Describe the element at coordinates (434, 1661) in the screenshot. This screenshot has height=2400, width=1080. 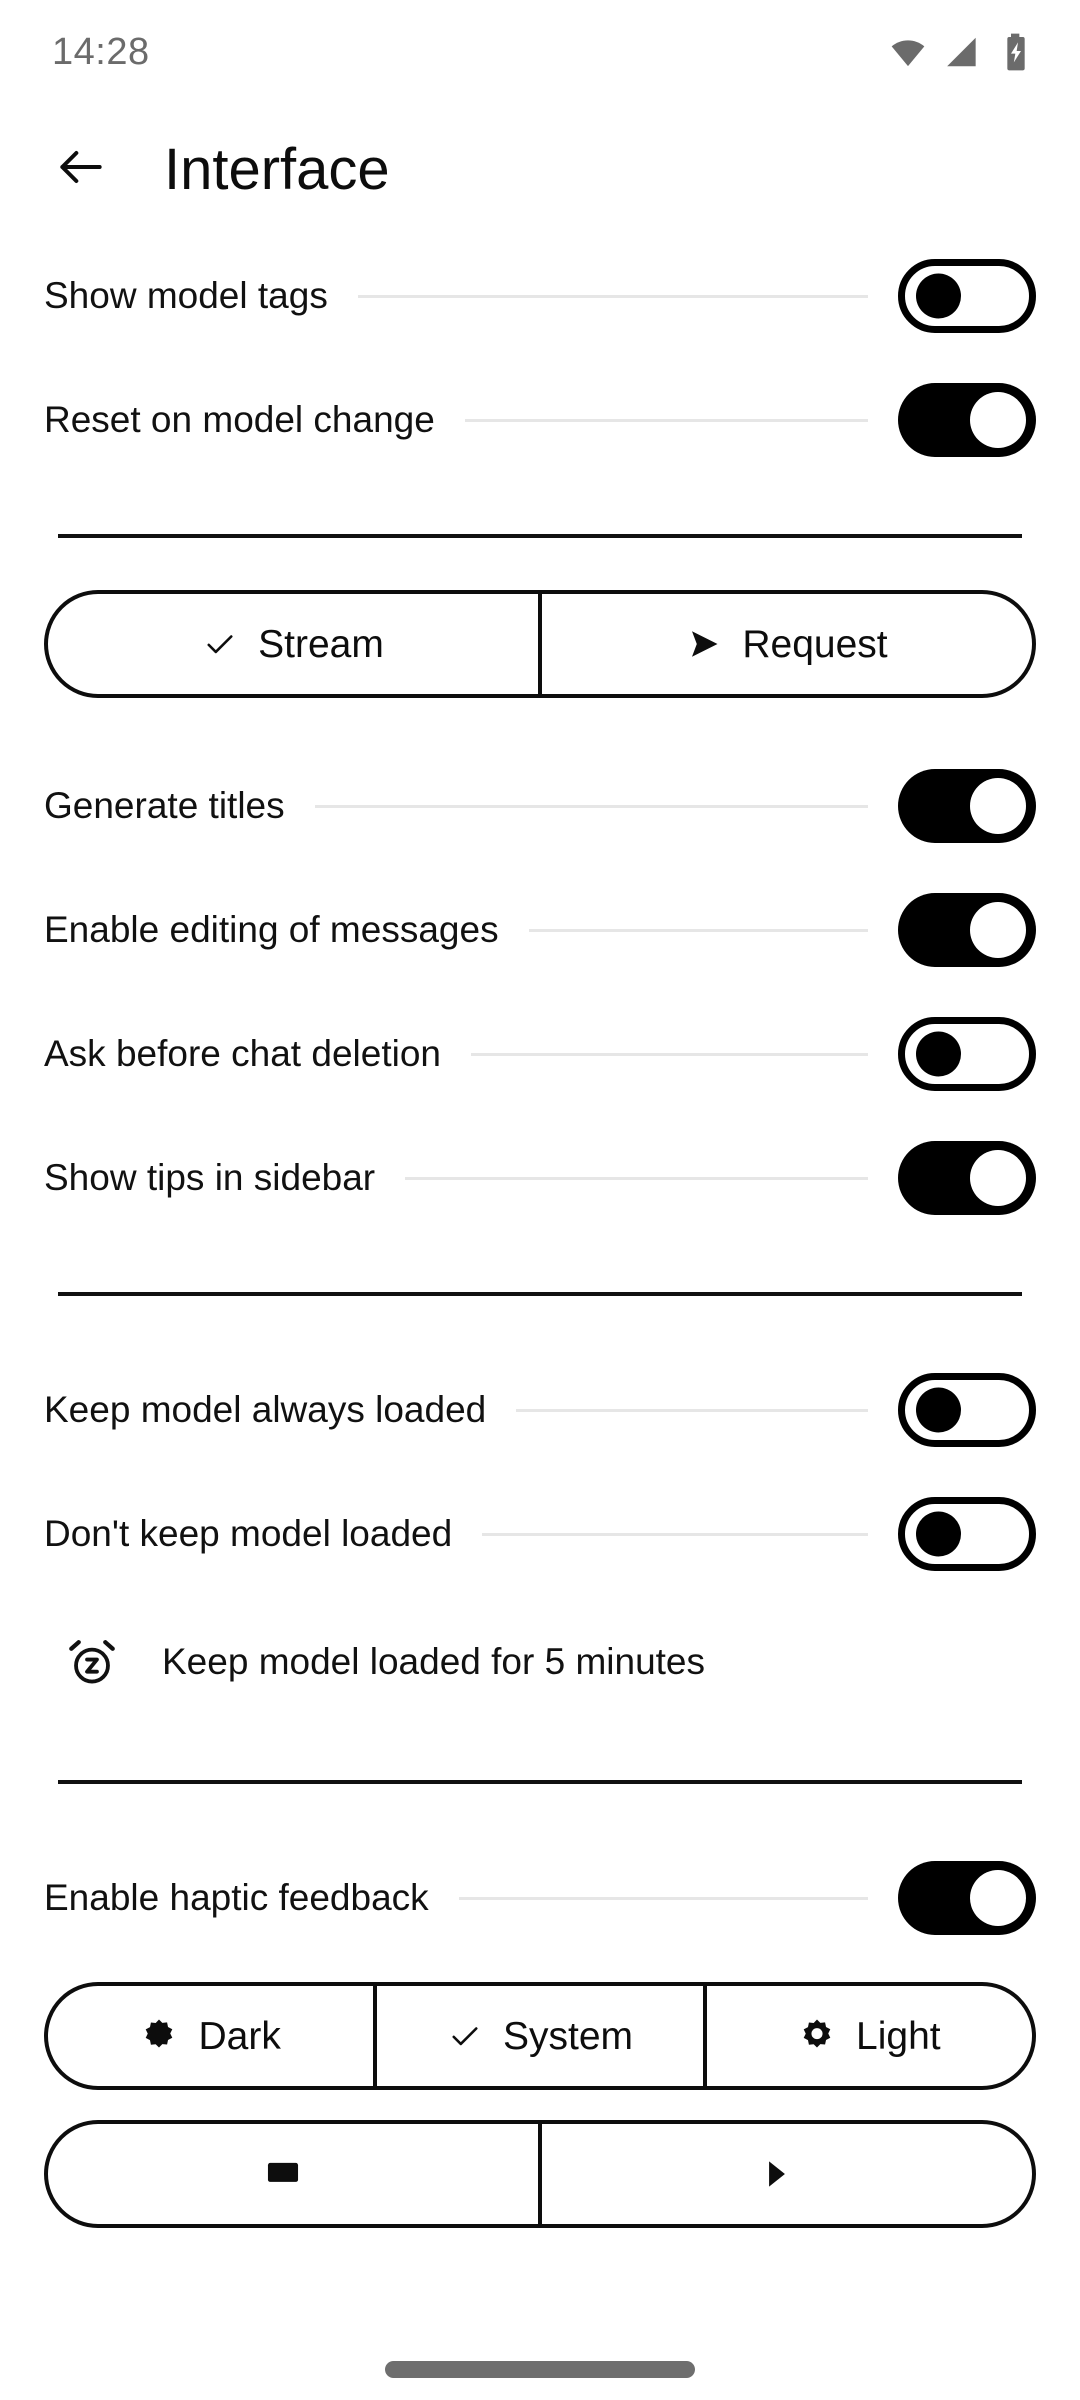
I see `keep-model-loaded-duration-label: Keep model loaded for 5 minutes` at that location.